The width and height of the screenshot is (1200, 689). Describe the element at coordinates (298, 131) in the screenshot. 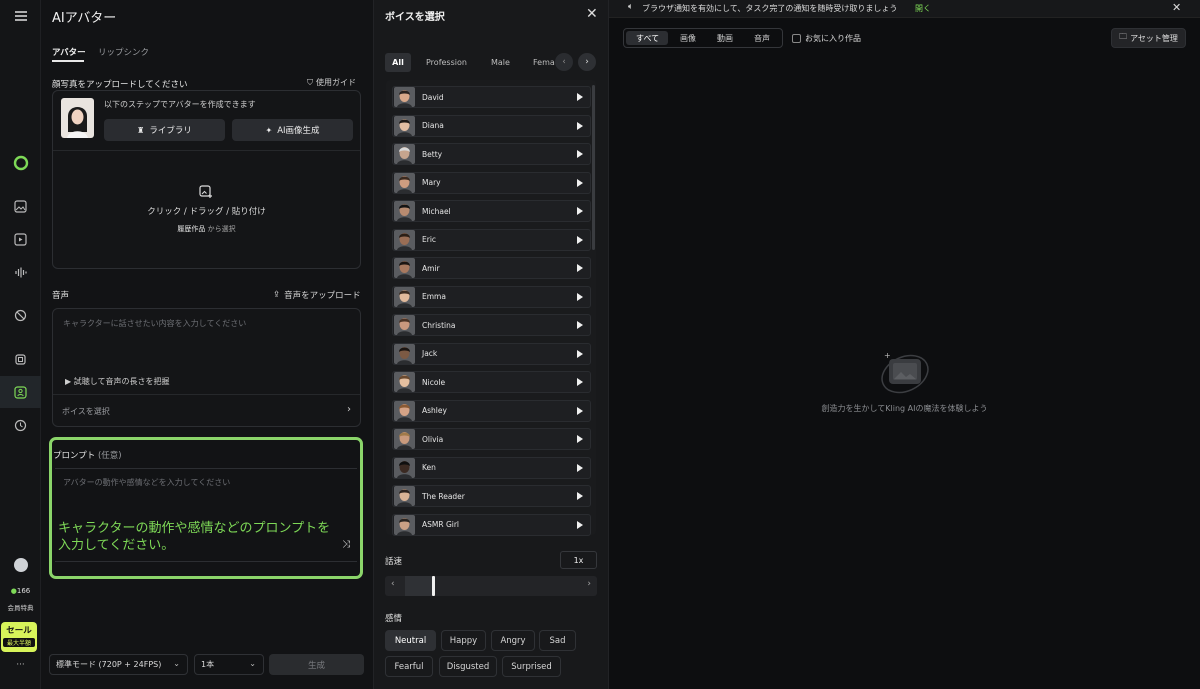

I see `ai-image-label: AI画像生成` at that location.